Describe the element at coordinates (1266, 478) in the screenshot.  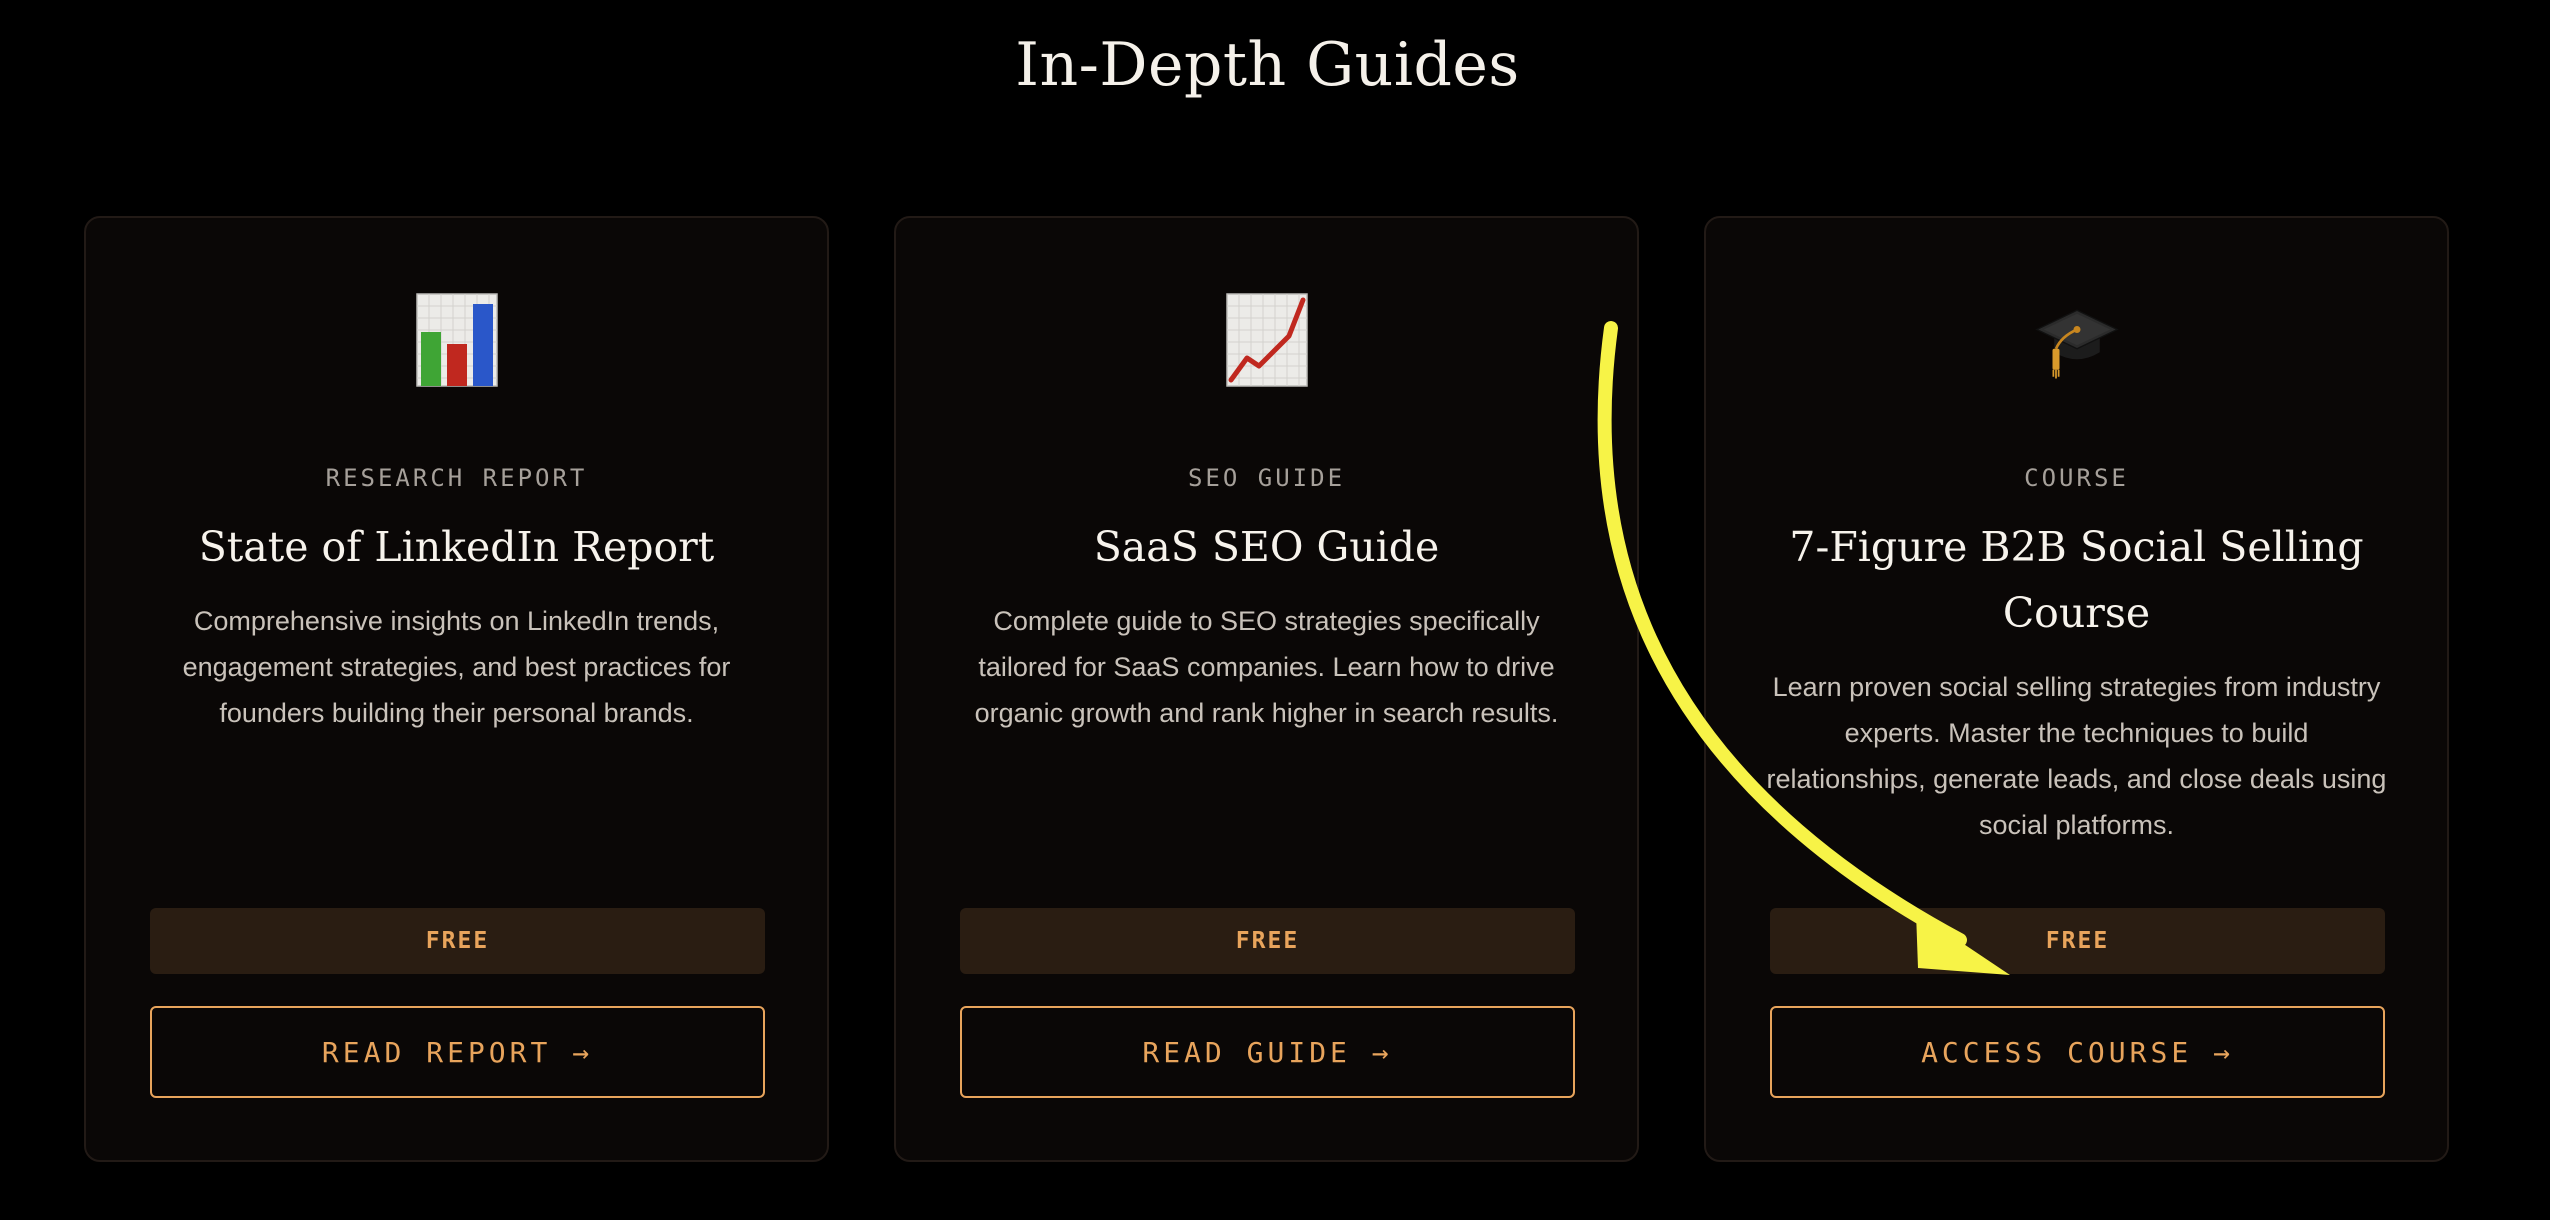
I see `card-category: SEO GUIDE` at that location.